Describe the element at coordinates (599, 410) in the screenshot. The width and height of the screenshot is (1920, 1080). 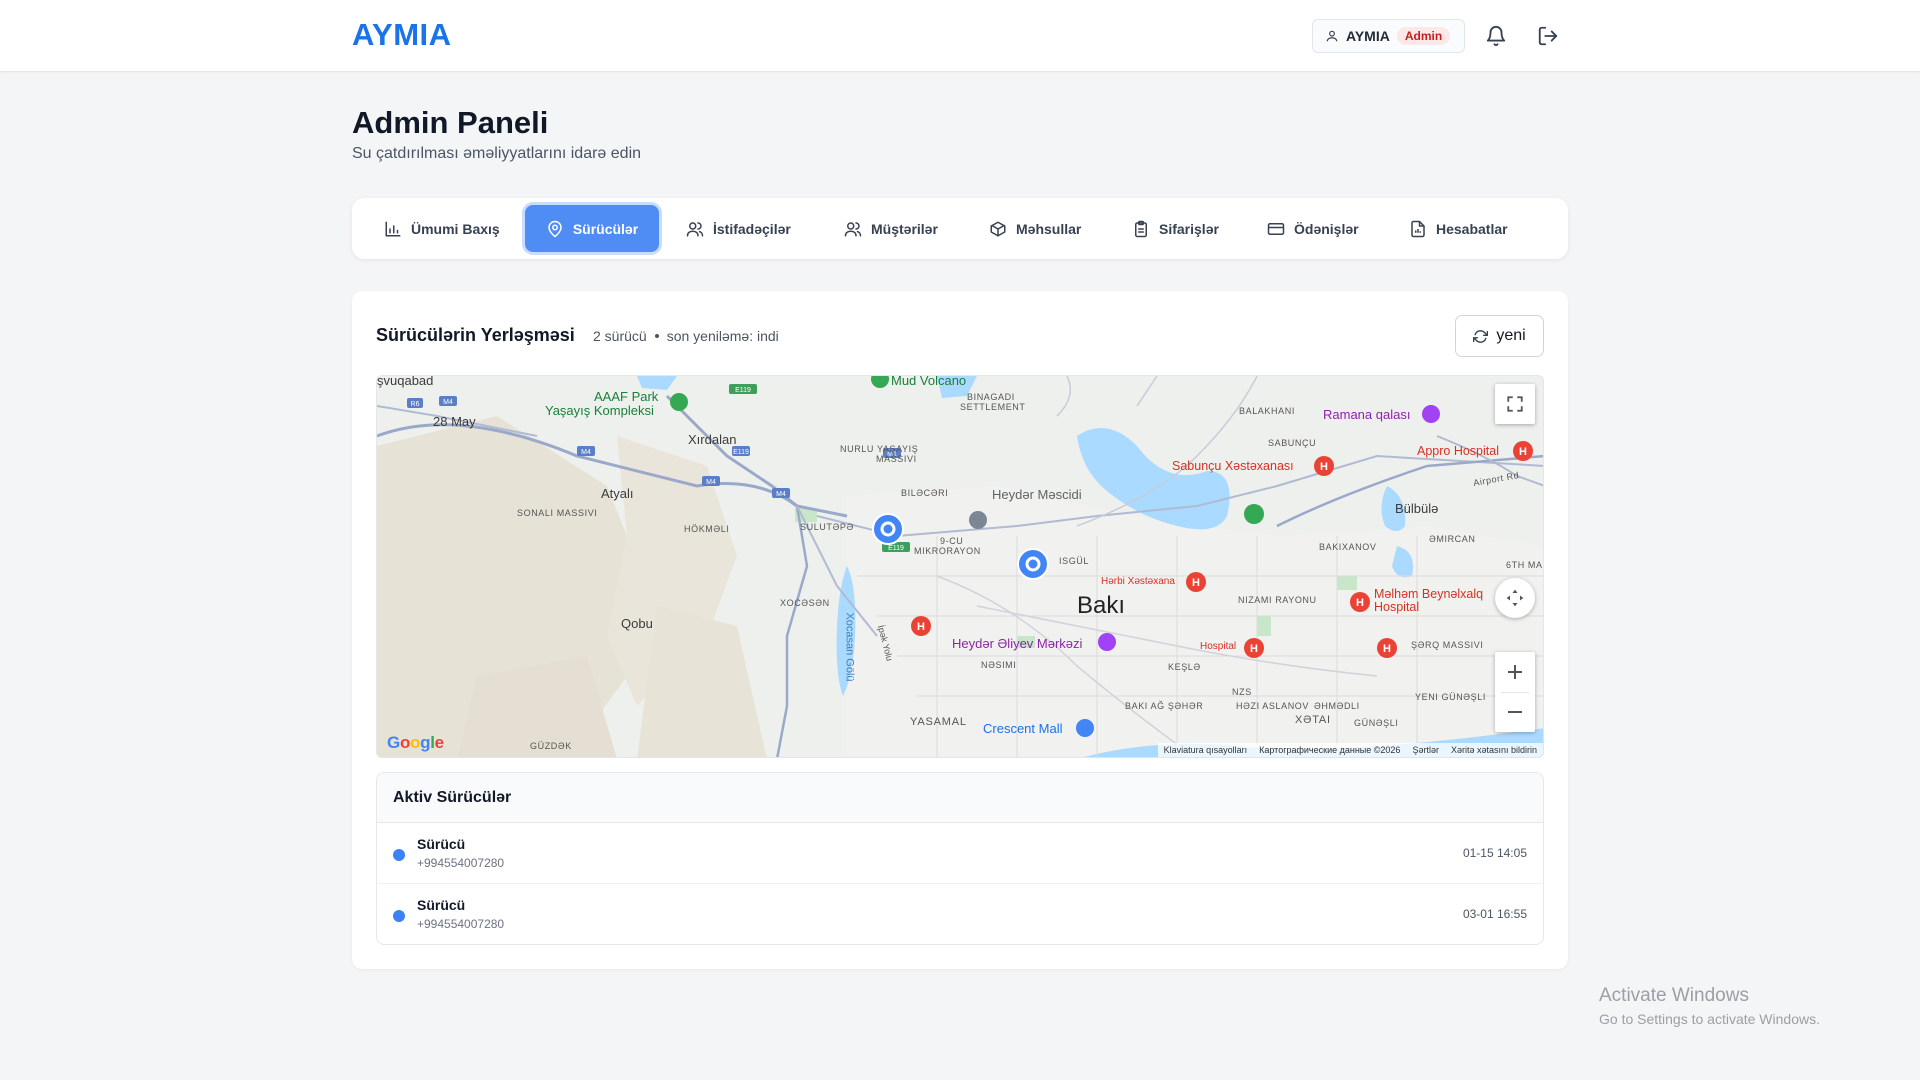
I see `map-label: Yaşayış Kompleksi` at that location.